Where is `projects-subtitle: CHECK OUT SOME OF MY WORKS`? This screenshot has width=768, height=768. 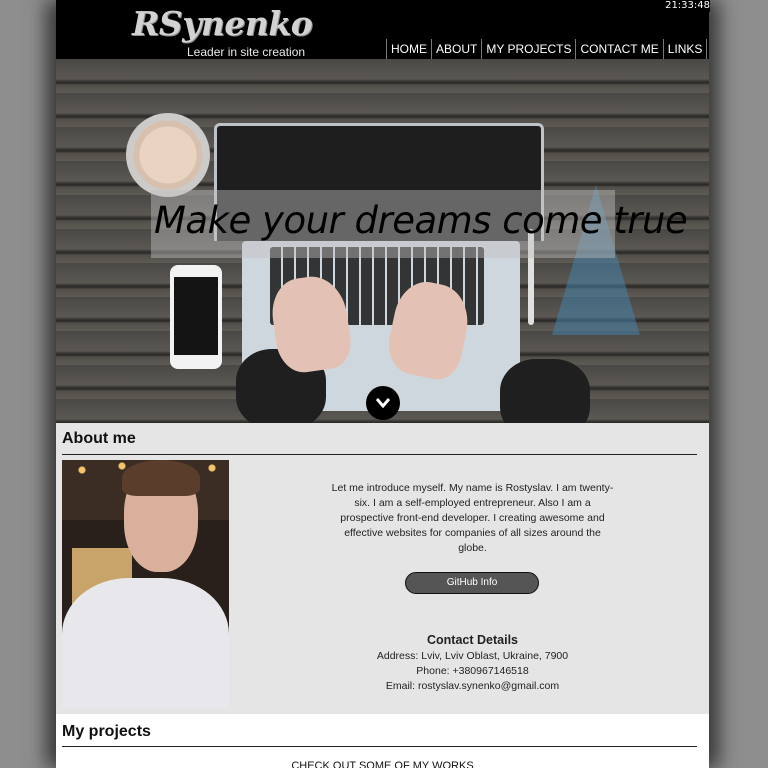
projects-subtitle: CHECK OUT SOME OF MY WORKS is located at coordinates (382, 764).